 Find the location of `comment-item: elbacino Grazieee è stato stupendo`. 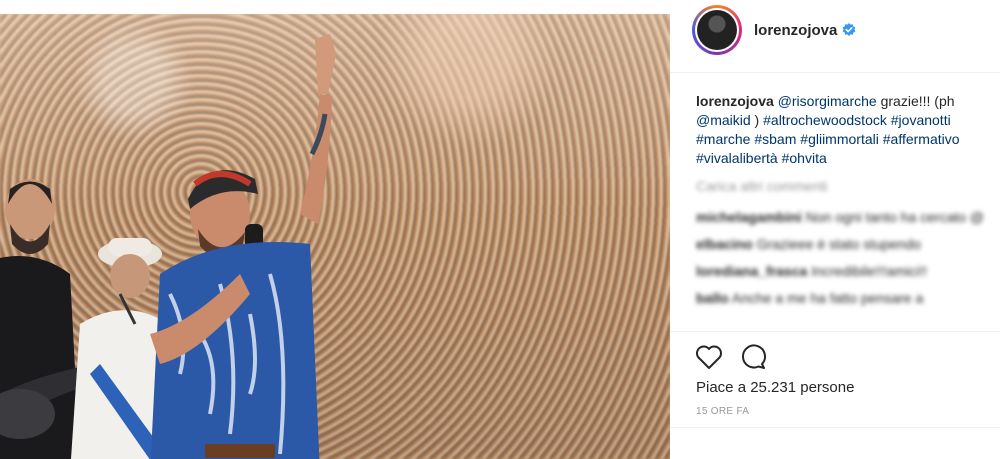

comment-item: elbacino Grazieee è stato stupendo is located at coordinates (841, 244).